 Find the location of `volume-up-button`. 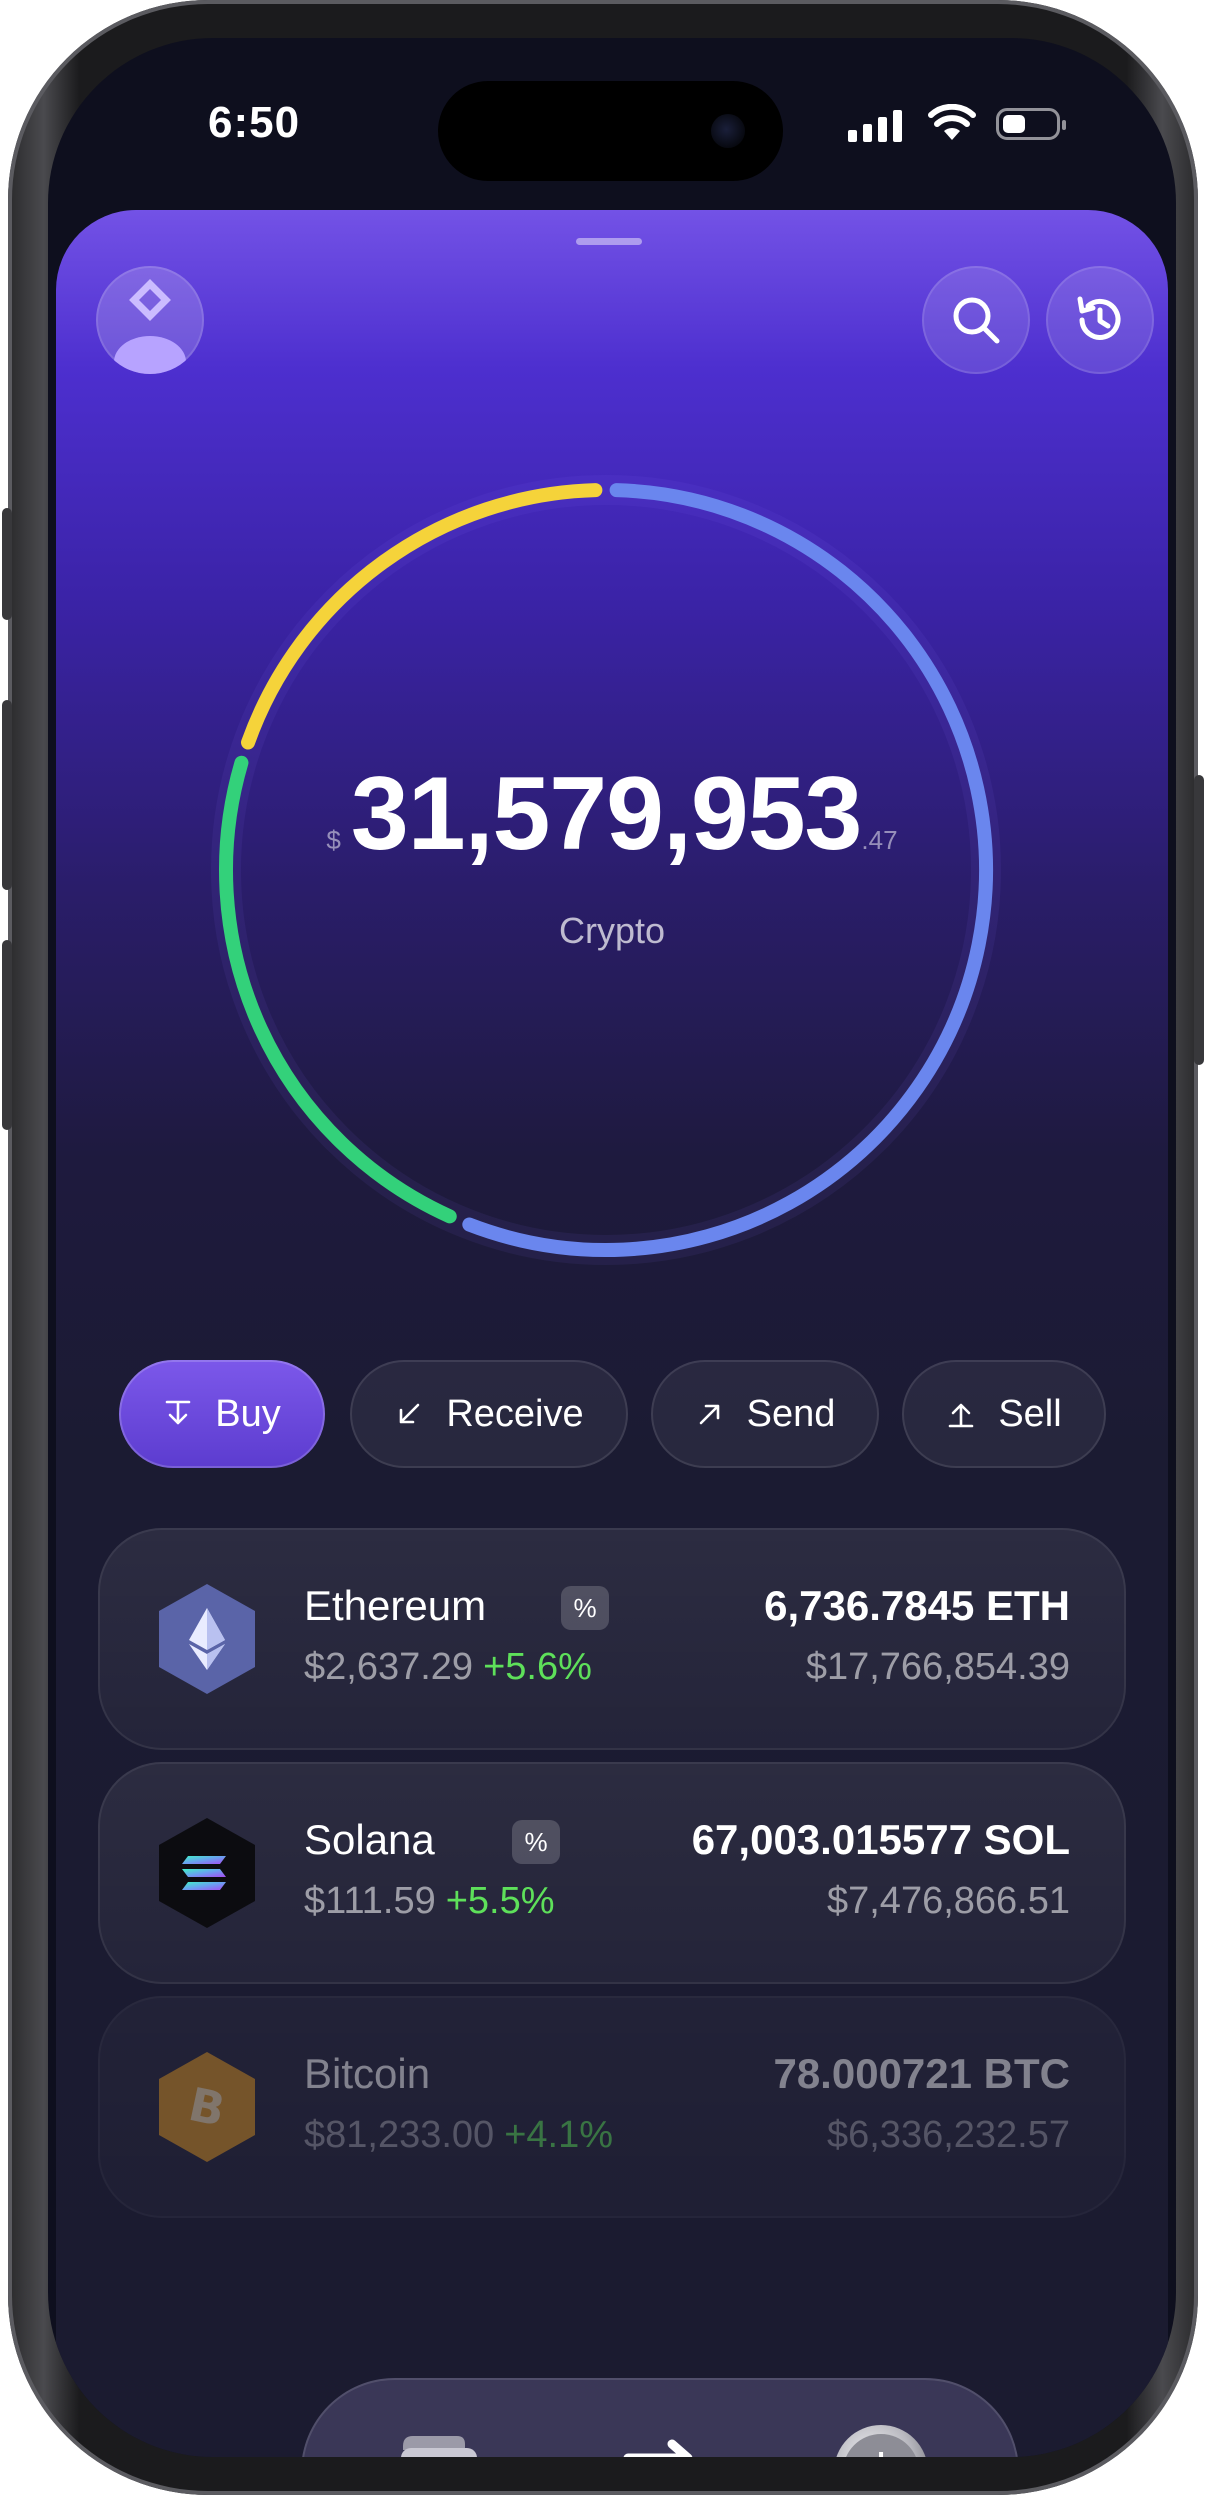

volume-up-button is located at coordinates (7, 795).